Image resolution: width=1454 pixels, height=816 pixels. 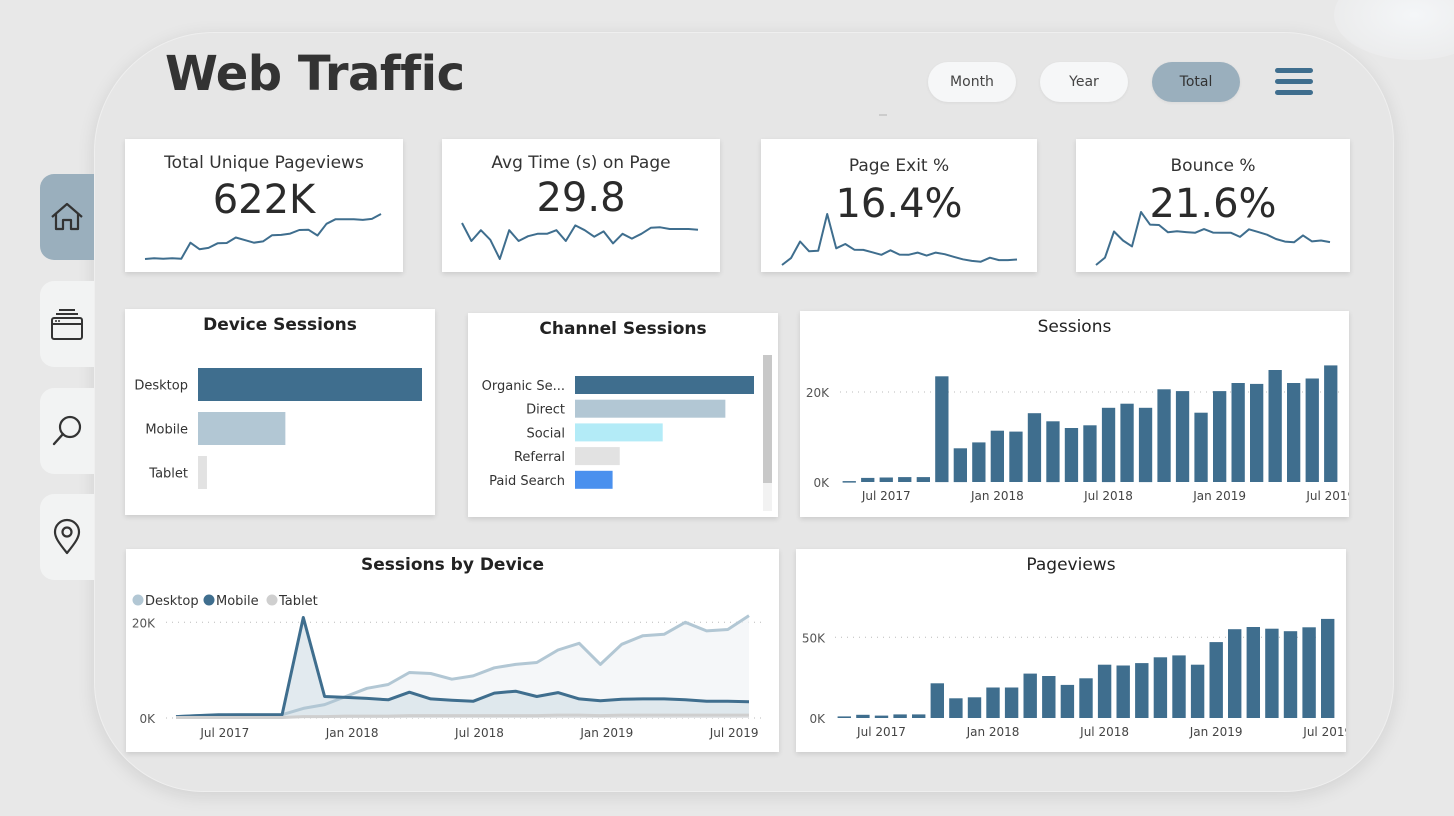 What do you see at coordinates (899, 205) in the screenshot?
I see `kpi-card-page-exit: Page Exit % 16.4%` at bounding box center [899, 205].